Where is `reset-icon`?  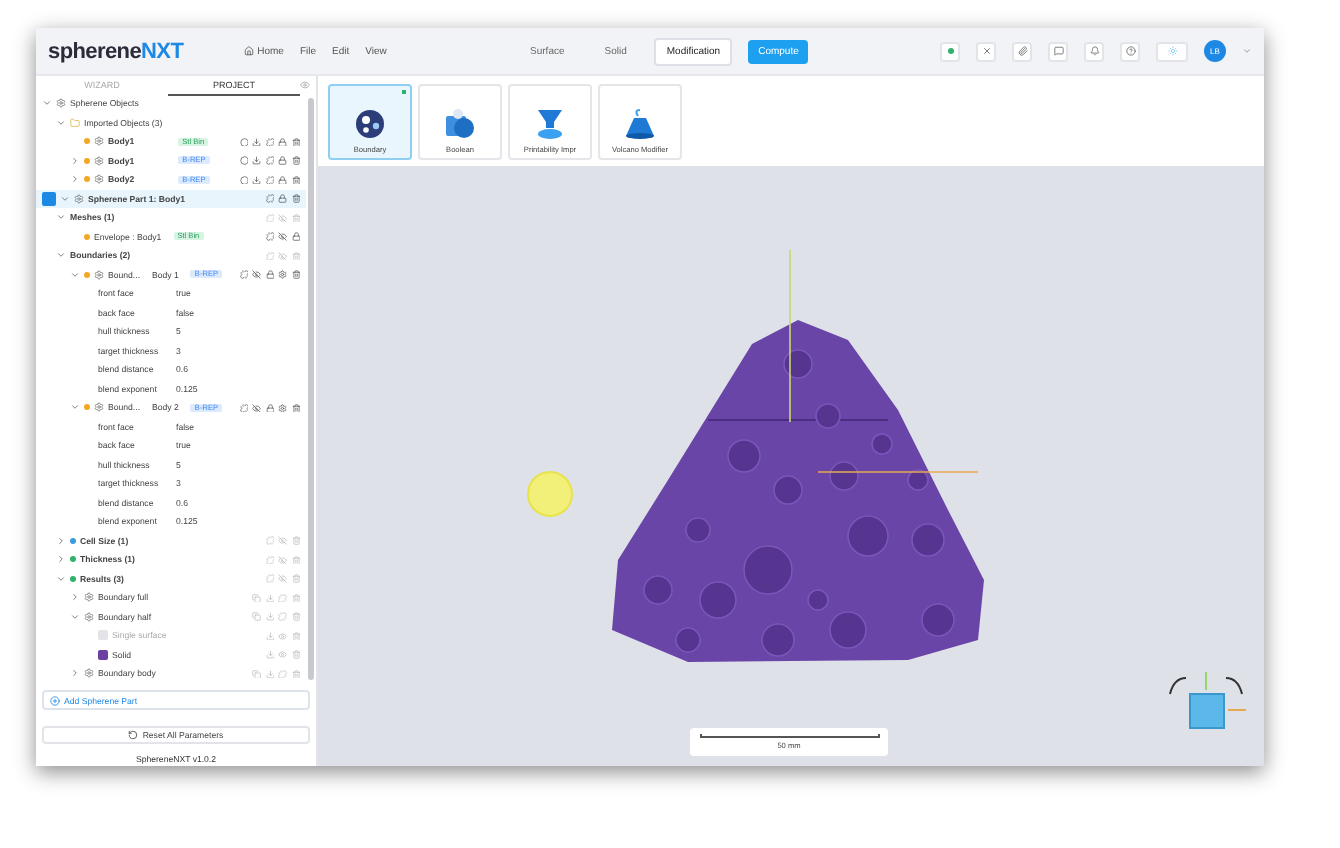
reset-icon is located at coordinates (133, 735).